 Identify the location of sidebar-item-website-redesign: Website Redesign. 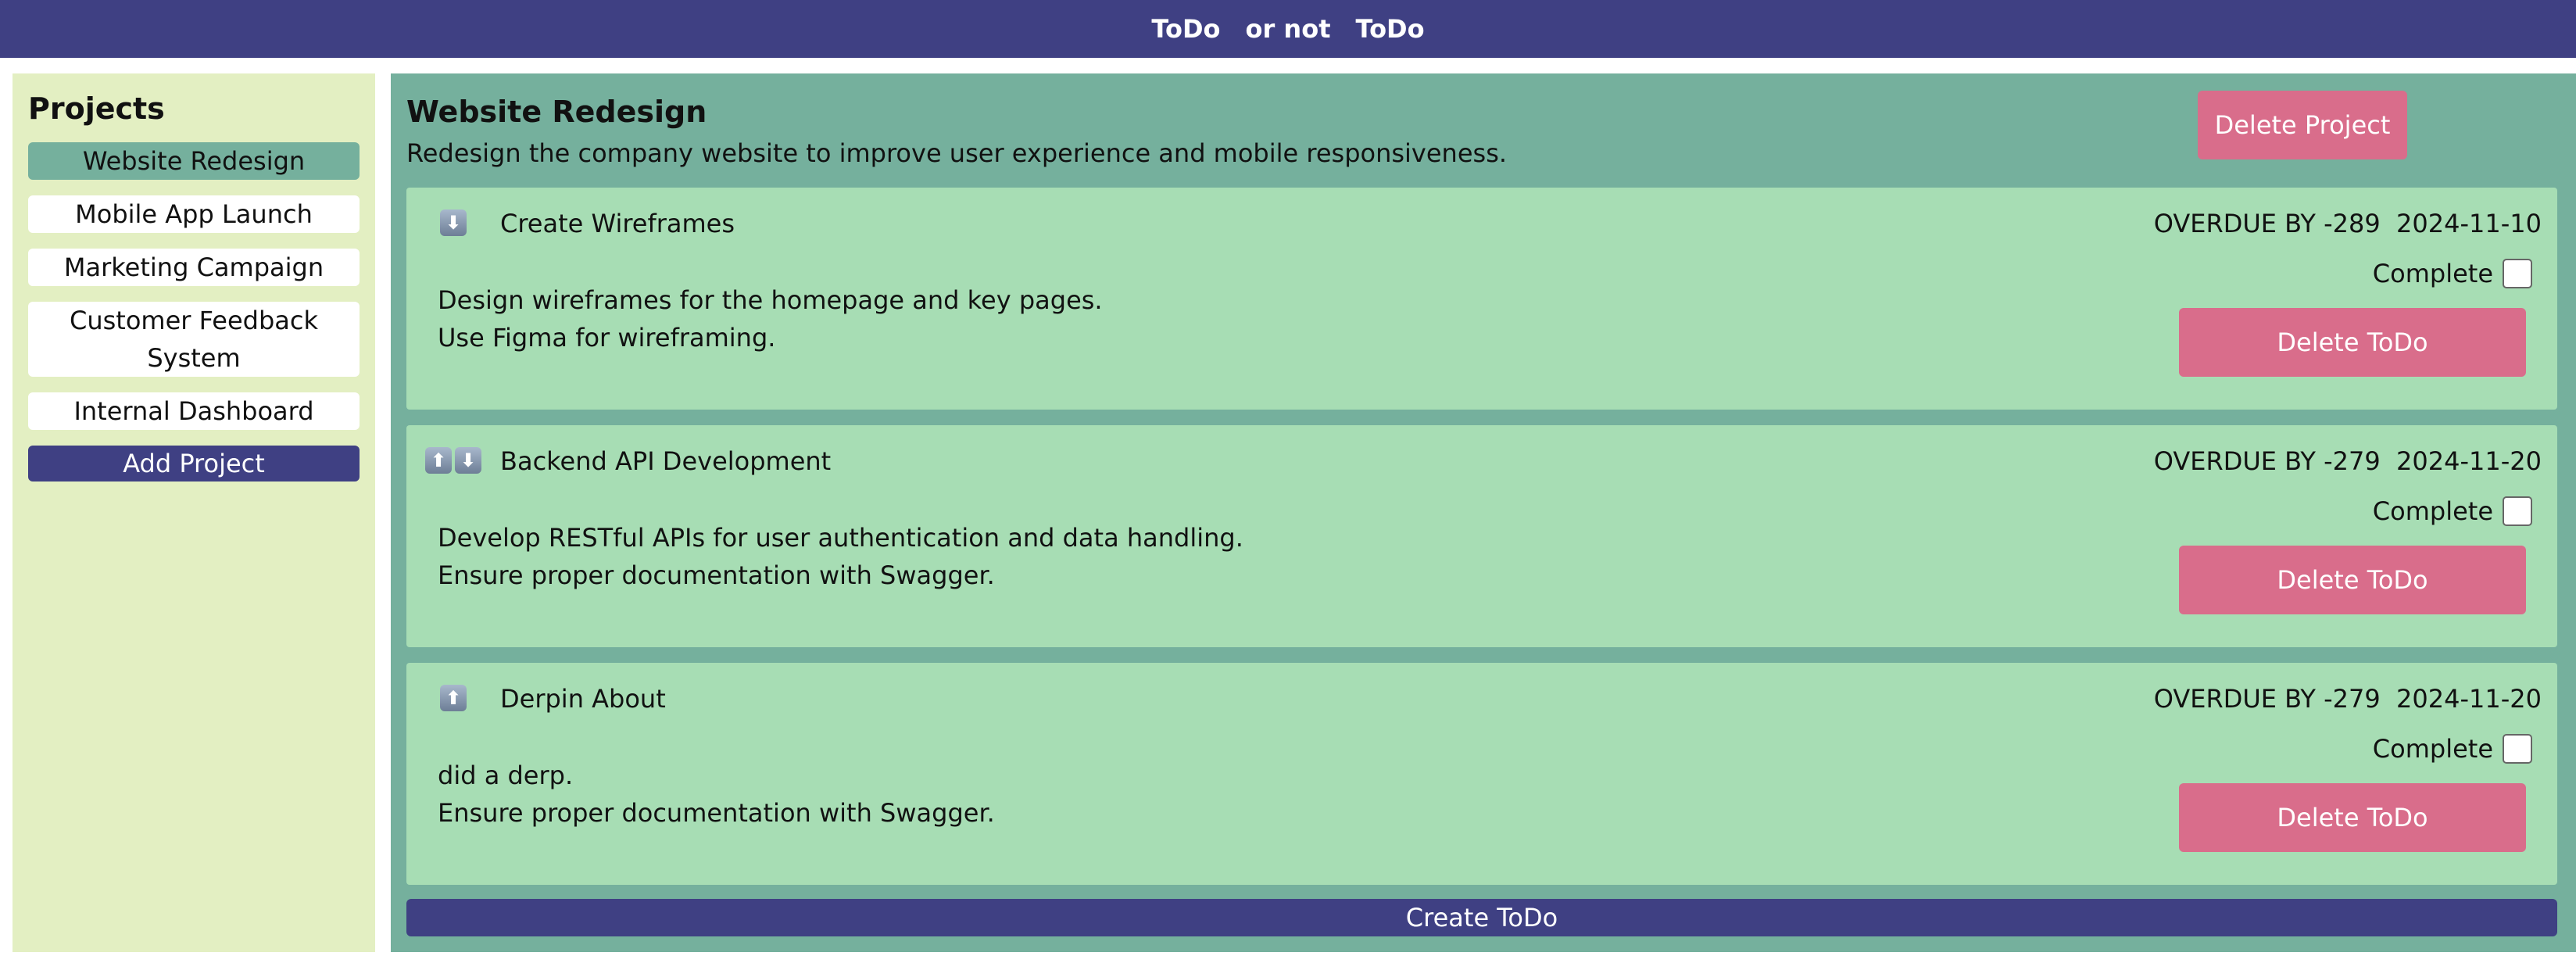
(194, 161).